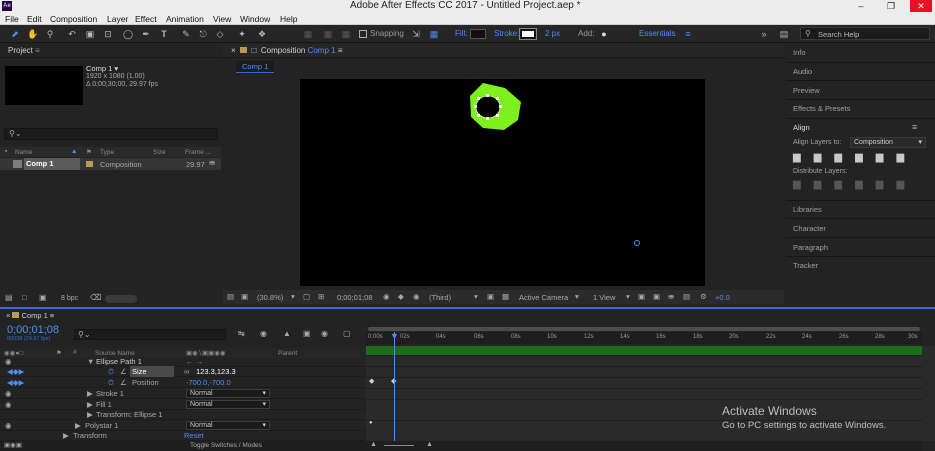 This screenshot has width=935, height=451. Describe the element at coordinates (255, 67) in the screenshot. I see `comp-breadcrumb: Comp 1` at that location.